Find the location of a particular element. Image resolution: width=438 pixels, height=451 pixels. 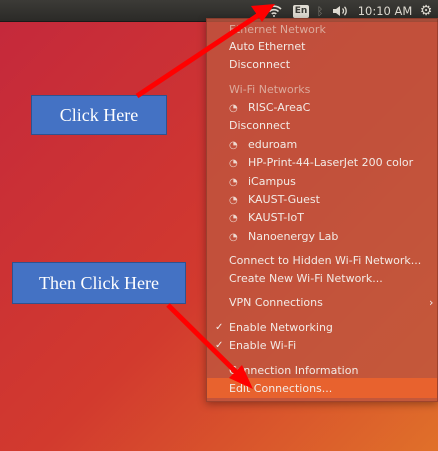

wifi-network-item: ◔ eduroam is located at coordinates (263, 144).